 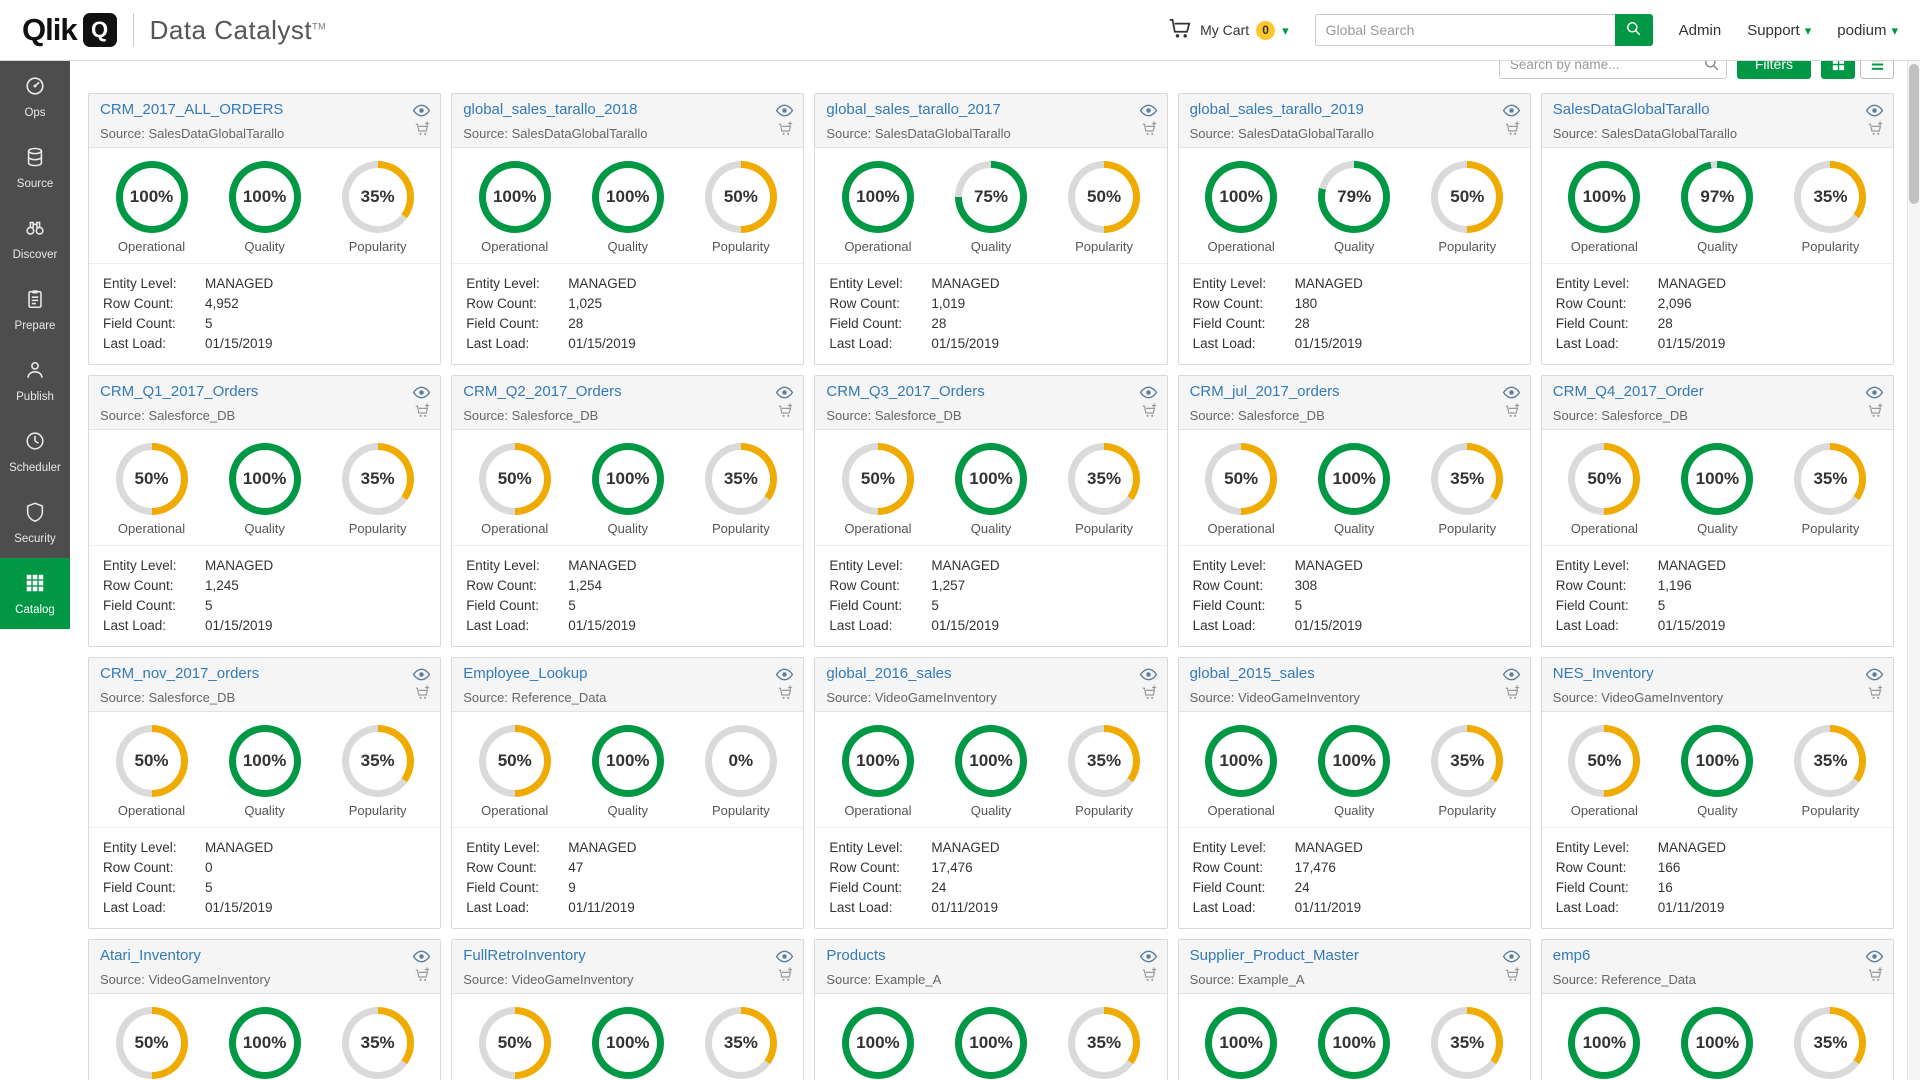 What do you see at coordinates (35, 309) in the screenshot?
I see `sidebar-item-prepare: Prepare` at bounding box center [35, 309].